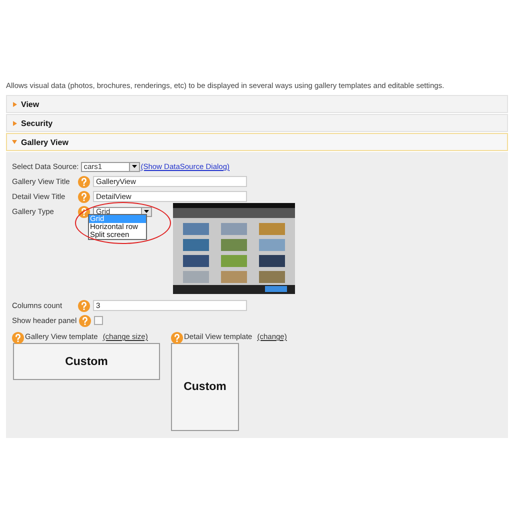 This screenshot has height=512, width=512. Describe the element at coordinates (98, 320) in the screenshot. I see `checkbox` at that location.